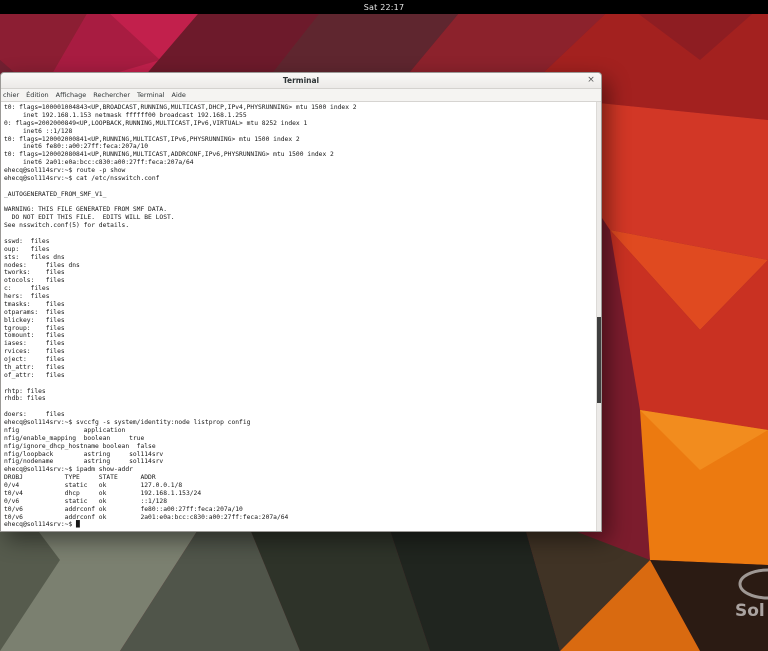  I want to click on menu-file: chier, so click(11, 95).